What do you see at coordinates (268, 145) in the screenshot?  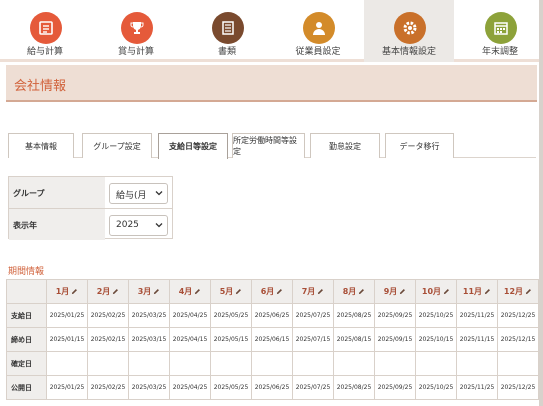 I see `tab-working-hours-settings: 所定労働時間等設定` at bounding box center [268, 145].